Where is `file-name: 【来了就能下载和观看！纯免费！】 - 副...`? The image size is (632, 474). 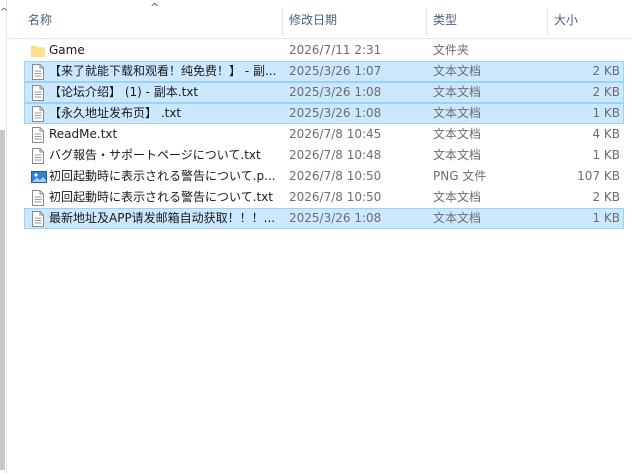 file-name: 【来了就能下载和观看！纯免费！】 - 副... is located at coordinates (163, 71).